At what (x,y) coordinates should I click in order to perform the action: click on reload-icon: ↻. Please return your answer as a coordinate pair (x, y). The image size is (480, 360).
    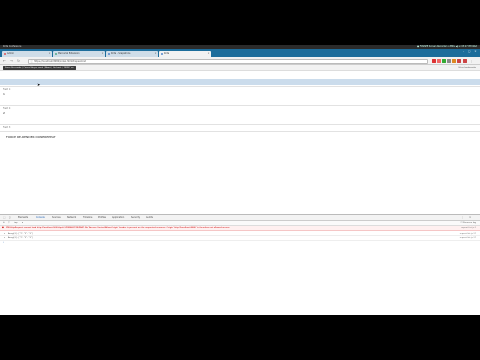
    Looking at the image, I should click on (18, 61).